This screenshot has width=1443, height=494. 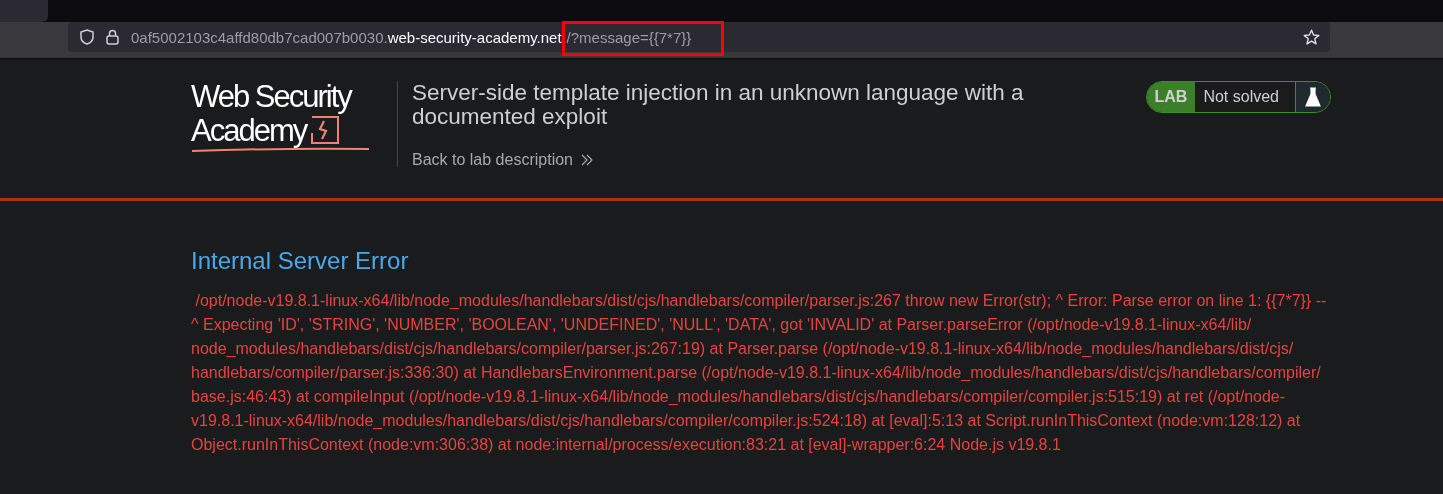 What do you see at coordinates (474, 37) in the screenshot?
I see `url-domain: web-security-academy.net` at bounding box center [474, 37].